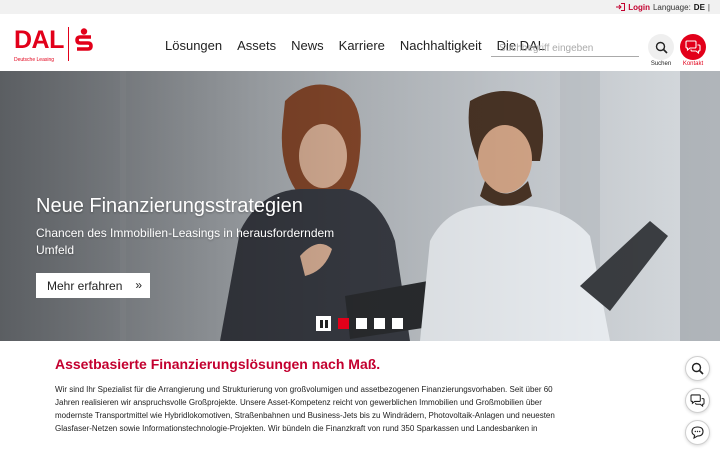 This screenshot has height=450, width=720. I want to click on cta-label: Mehr erfahren, so click(85, 285).